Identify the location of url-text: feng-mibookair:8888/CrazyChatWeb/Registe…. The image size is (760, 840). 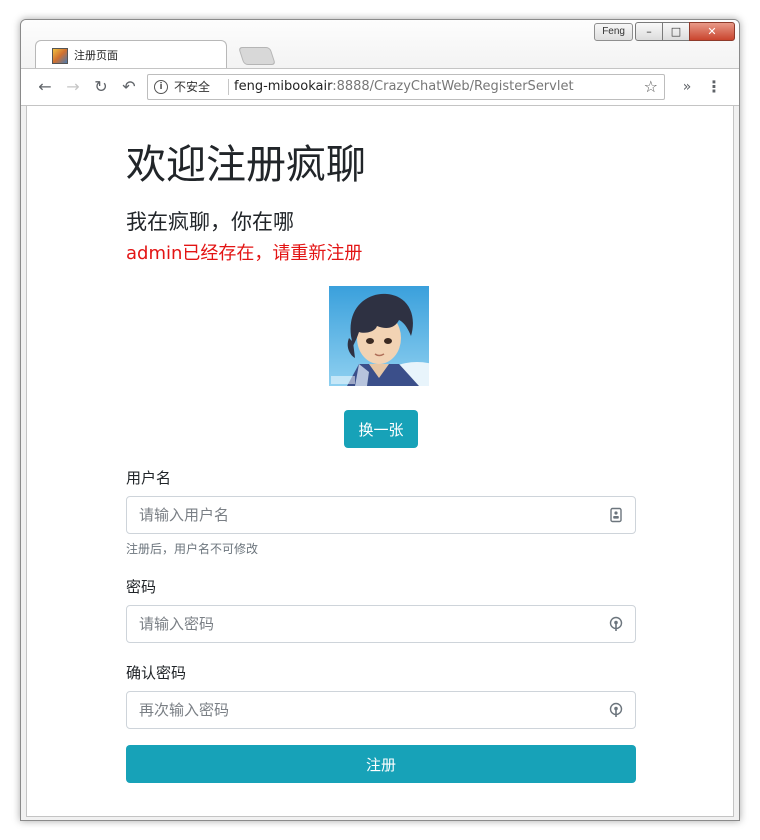
(404, 87).